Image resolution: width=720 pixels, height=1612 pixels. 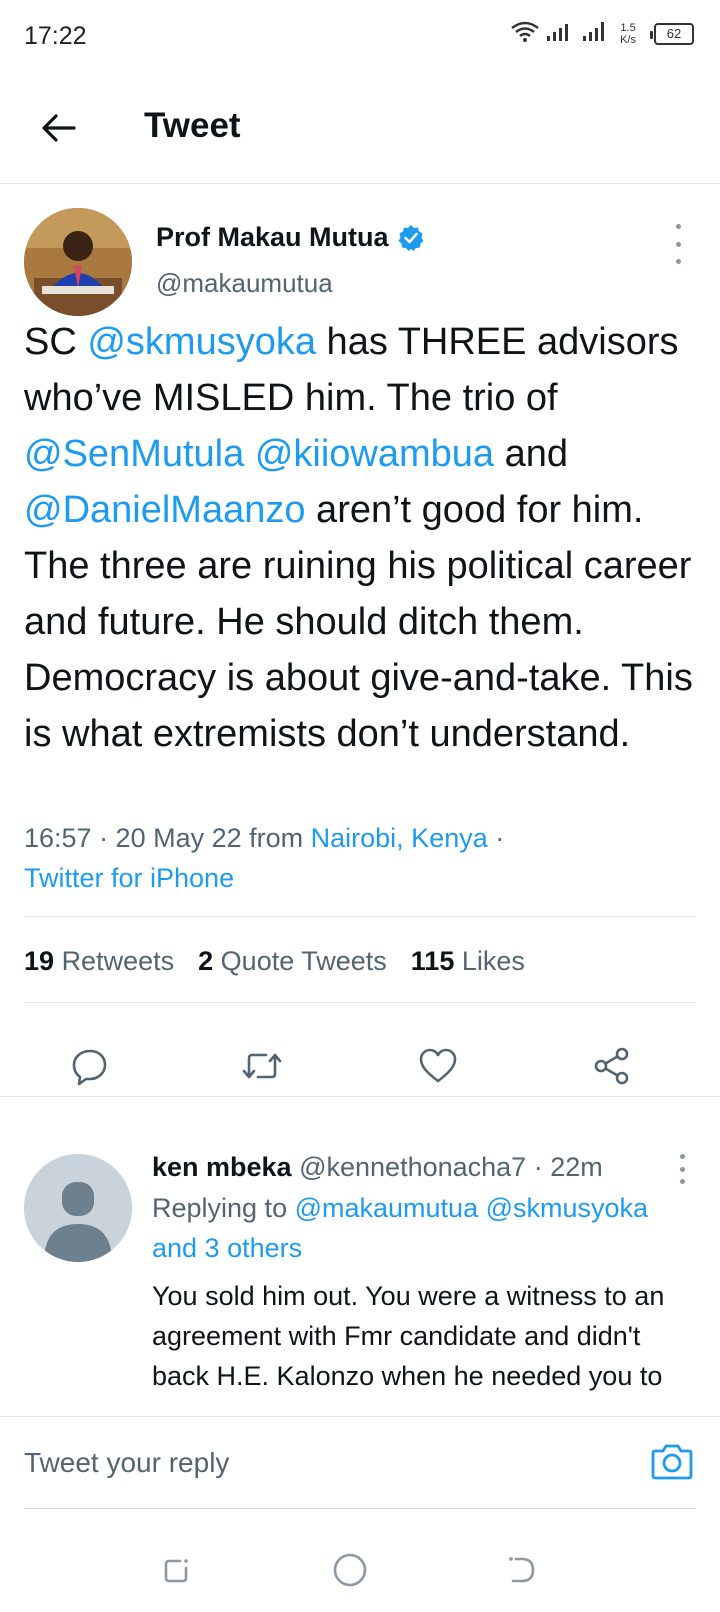 I want to click on share-icon, so click(x=611, y=1066).